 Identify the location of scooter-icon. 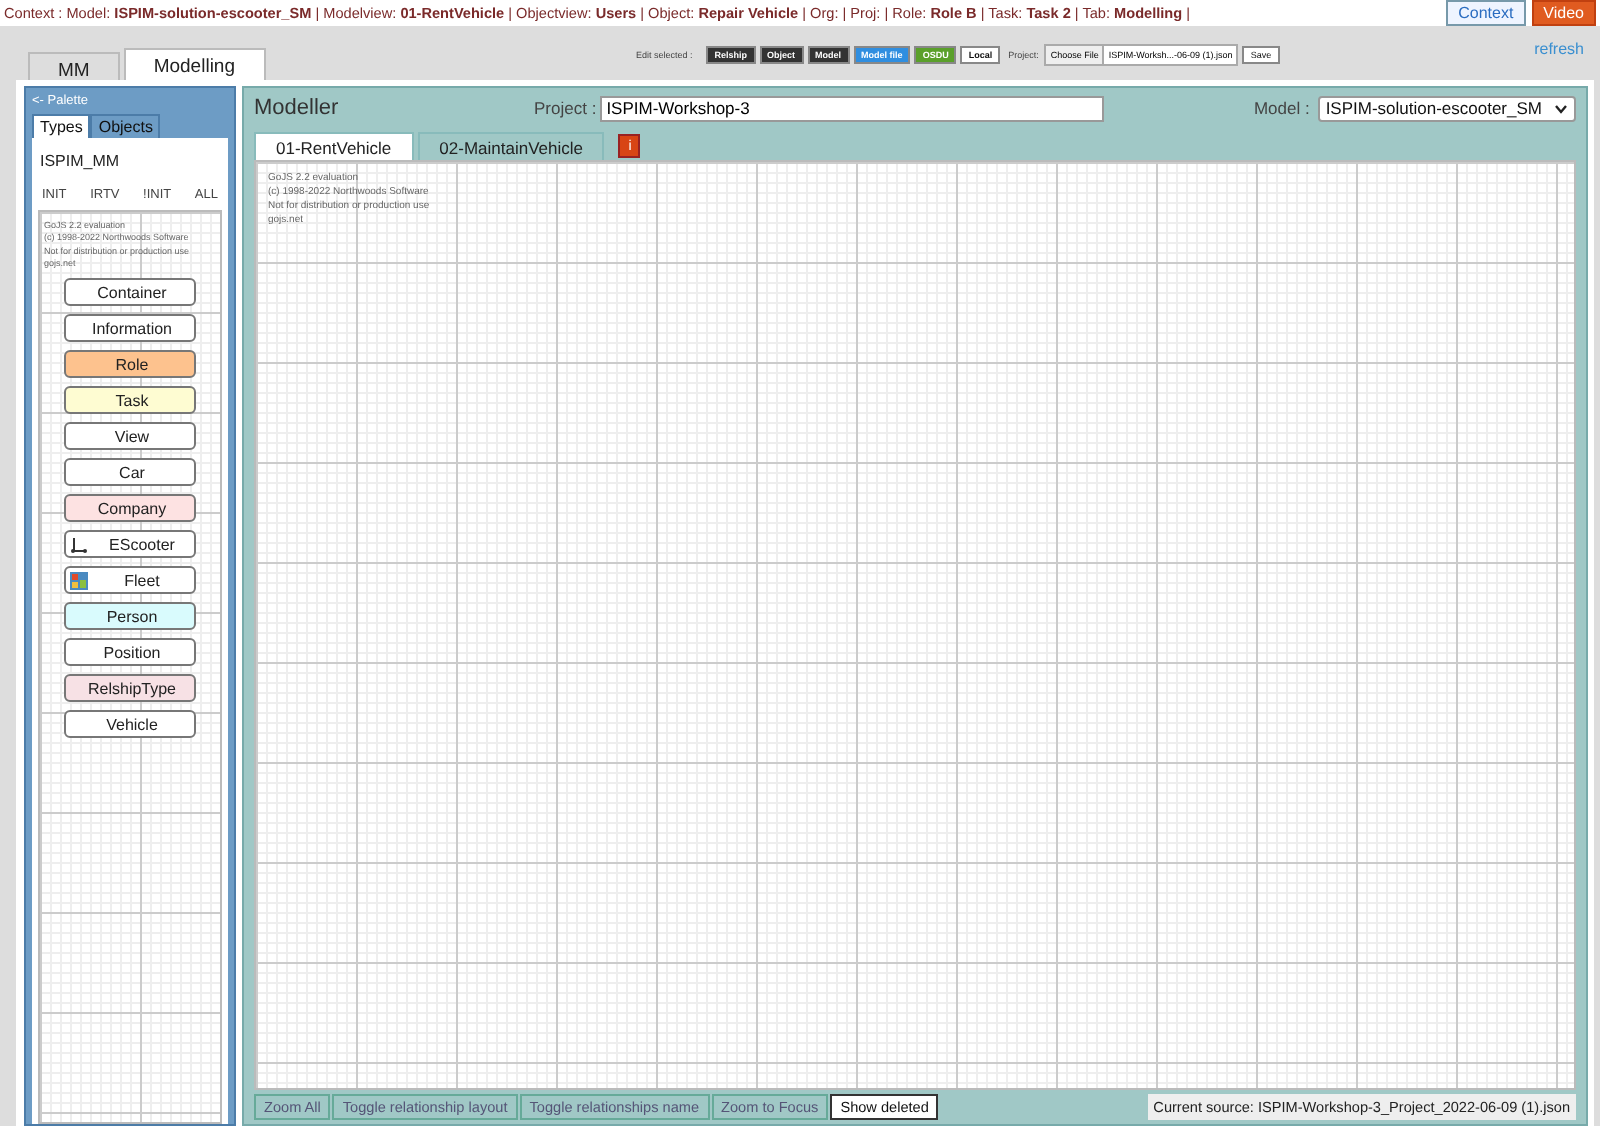
(79, 544).